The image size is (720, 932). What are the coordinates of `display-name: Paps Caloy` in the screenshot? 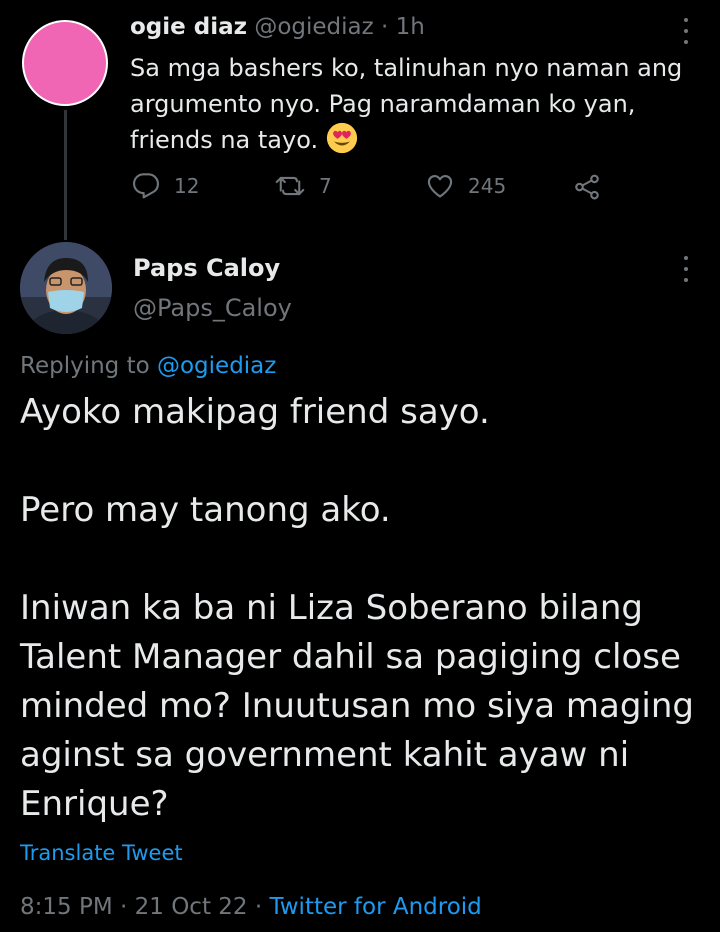 It's located at (206, 268).